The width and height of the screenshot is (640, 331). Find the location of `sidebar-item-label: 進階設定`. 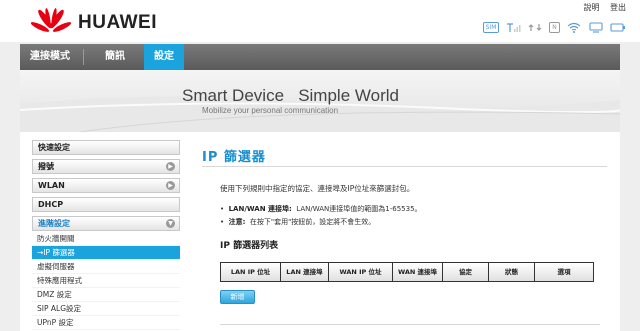

sidebar-item-label: 進階設定 is located at coordinates (54, 223).